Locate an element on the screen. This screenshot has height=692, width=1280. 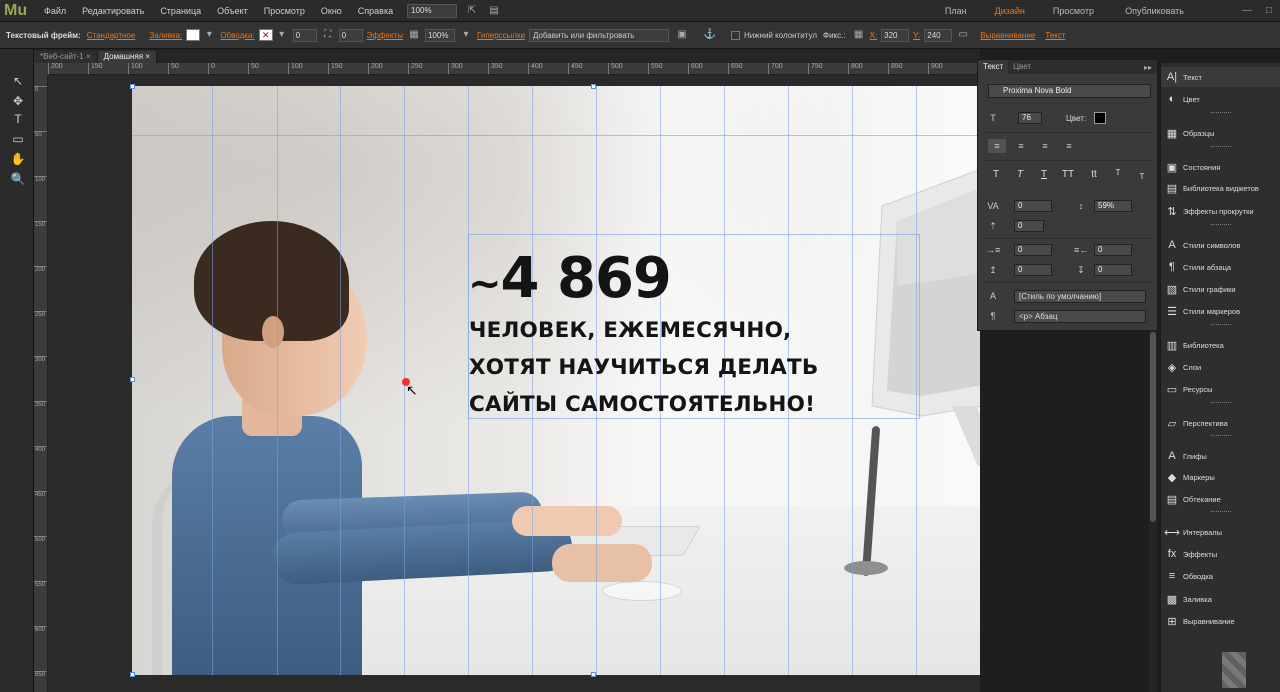
hyperlinks-select: Добавить или фильтровать is located at coordinates (598, 35).